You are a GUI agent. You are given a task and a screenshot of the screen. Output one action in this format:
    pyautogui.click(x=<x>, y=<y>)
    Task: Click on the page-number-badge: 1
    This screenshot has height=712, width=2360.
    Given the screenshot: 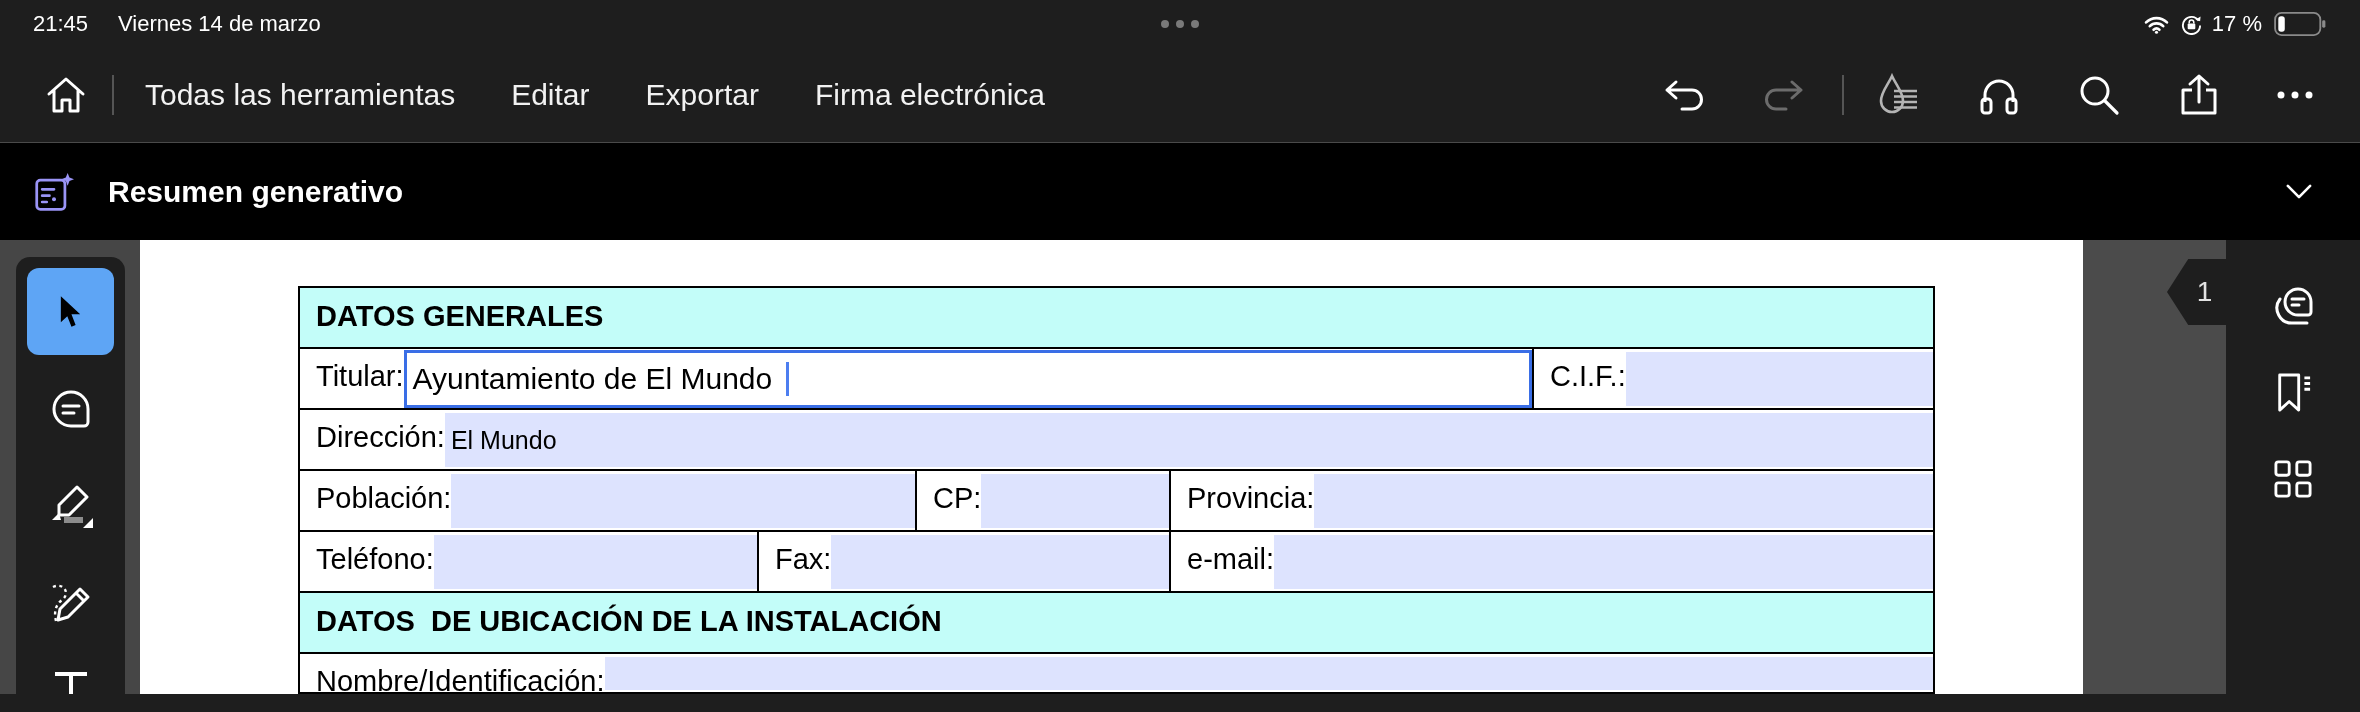 What is the action you would take?
    pyautogui.click(x=2196, y=292)
    